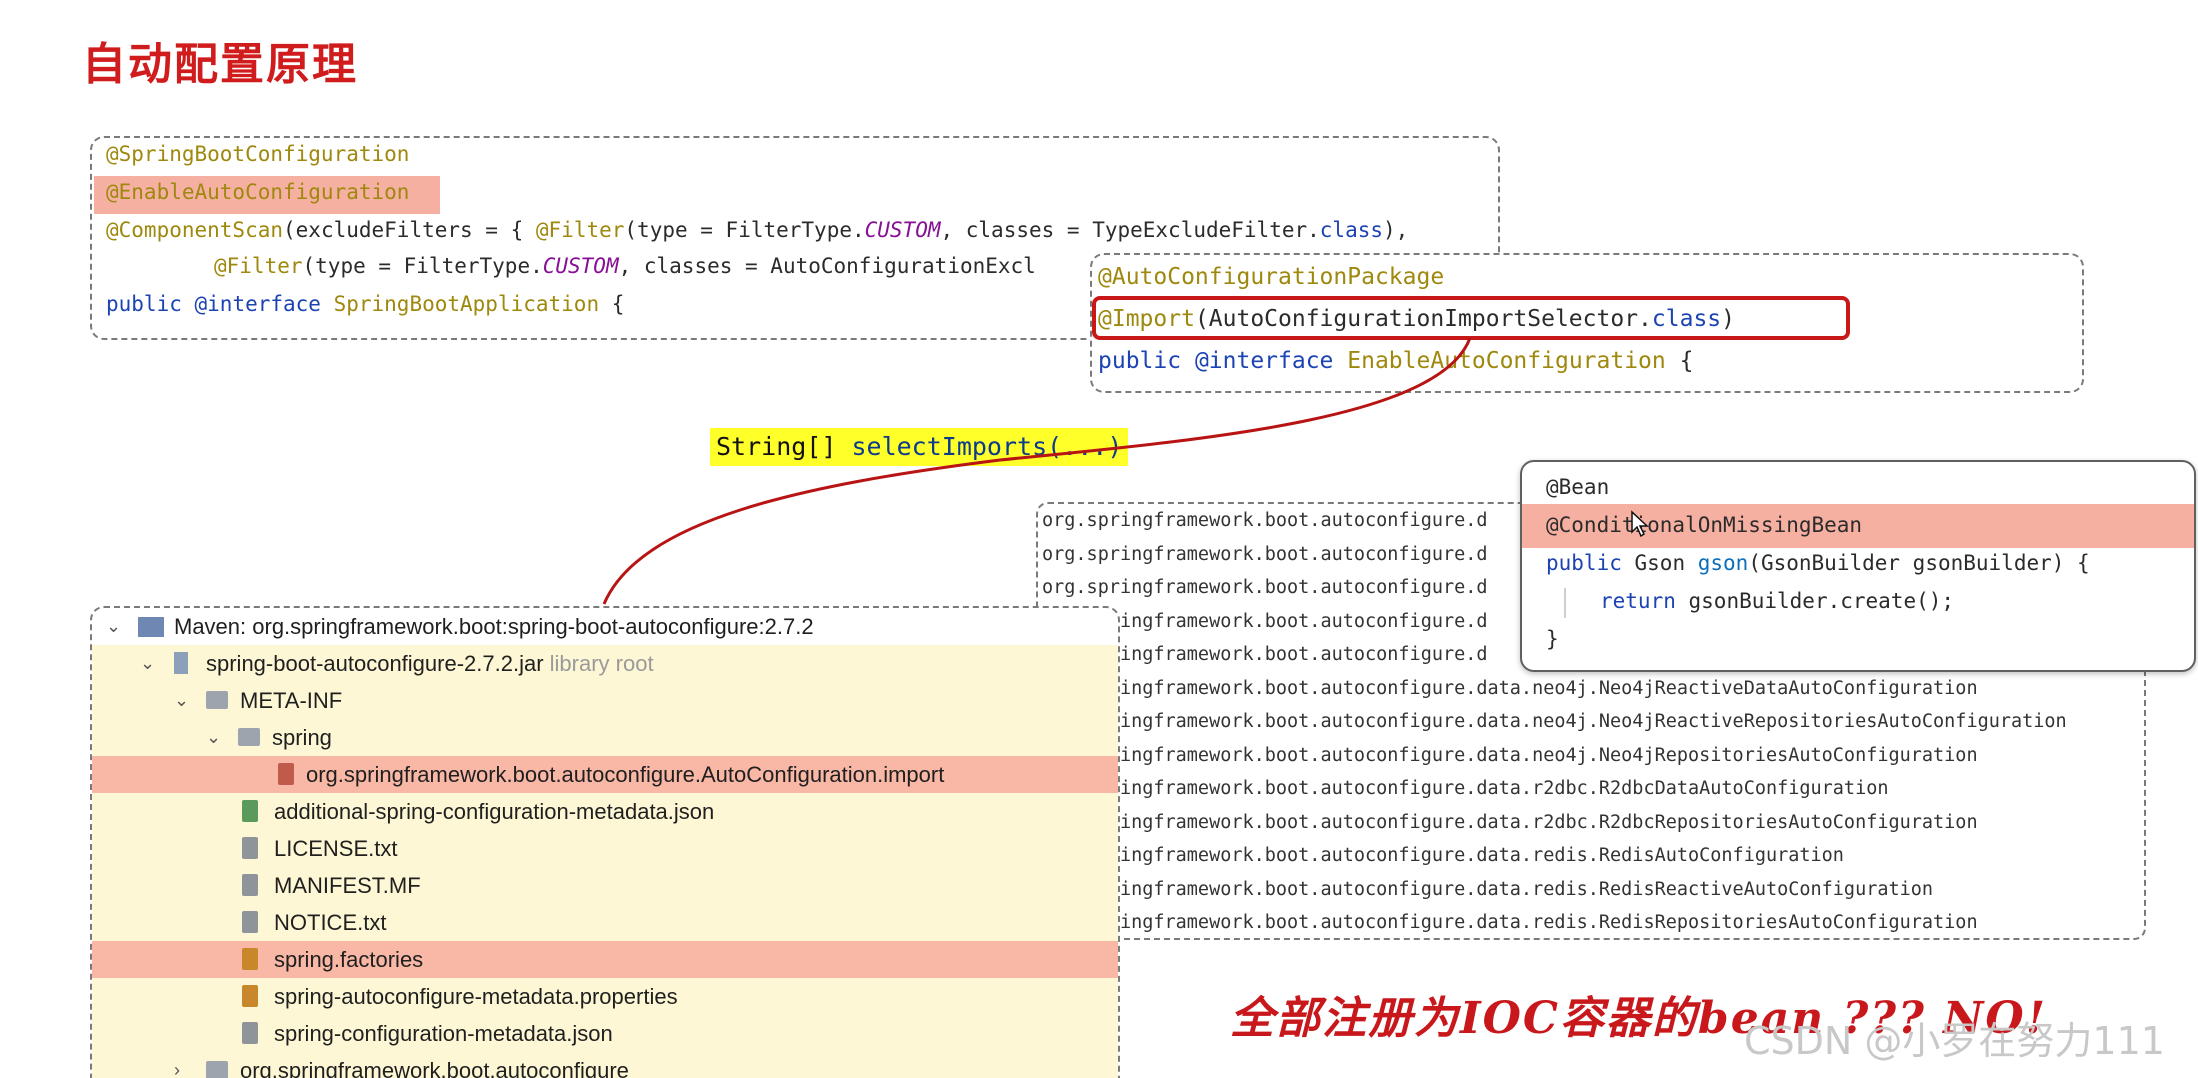 Image resolution: width=2198 pixels, height=1078 pixels. What do you see at coordinates (1552, 639) in the screenshot?
I see `code-line-closing-brace: }` at bounding box center [1552, 639].